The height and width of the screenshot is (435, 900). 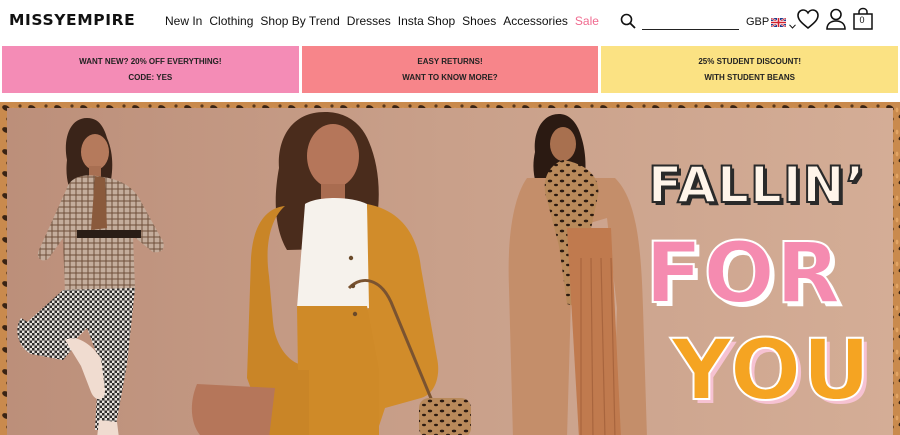 I want to click on currency-label: GBP, so click(x=758, y=22).